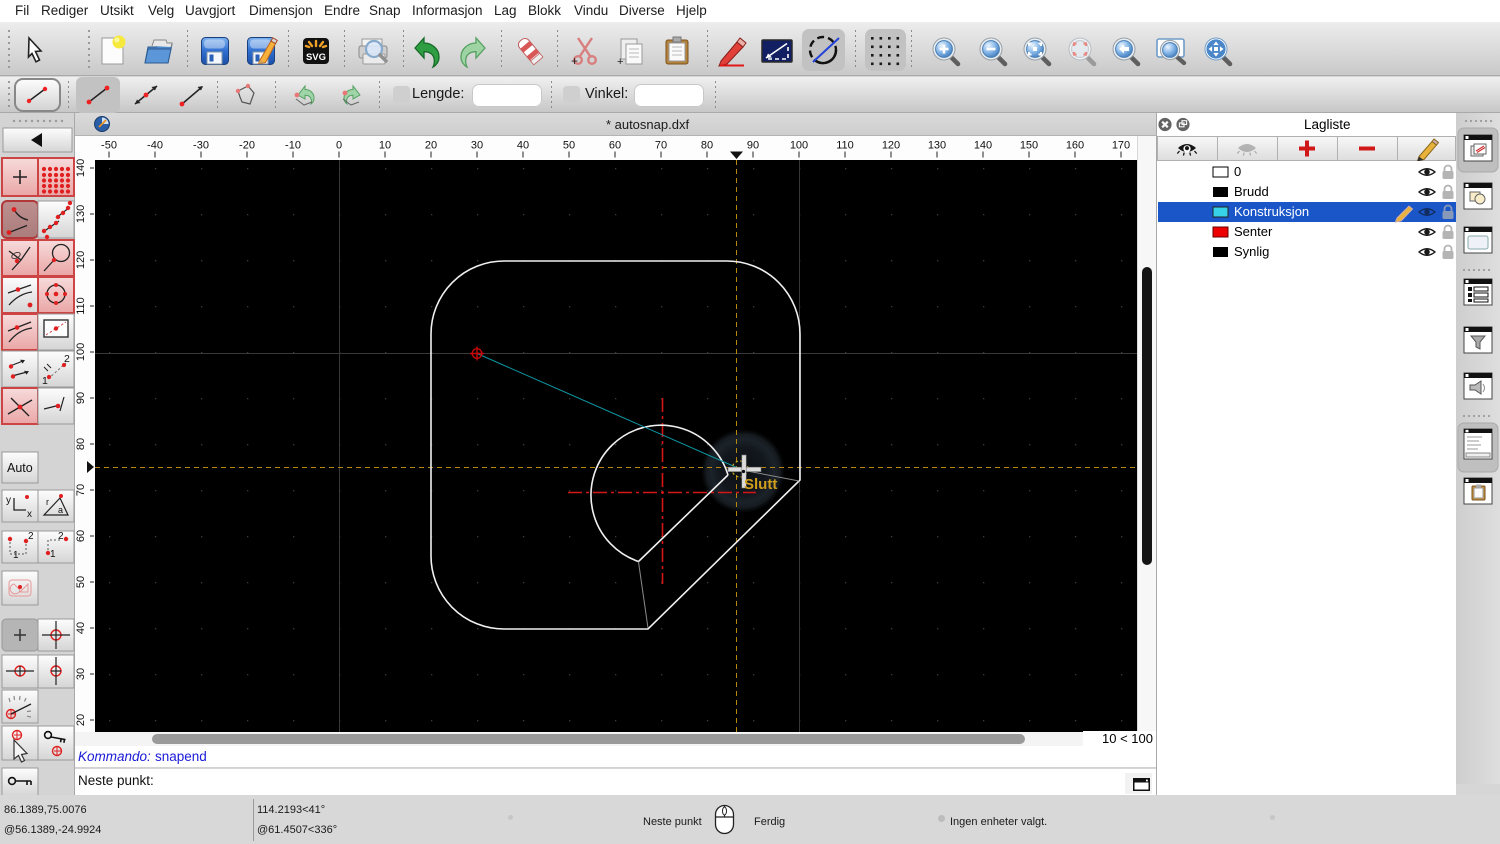 The height and width of the screenshot is (844, 1500). I want to click on svg-text: 170, so click(1121, 146).